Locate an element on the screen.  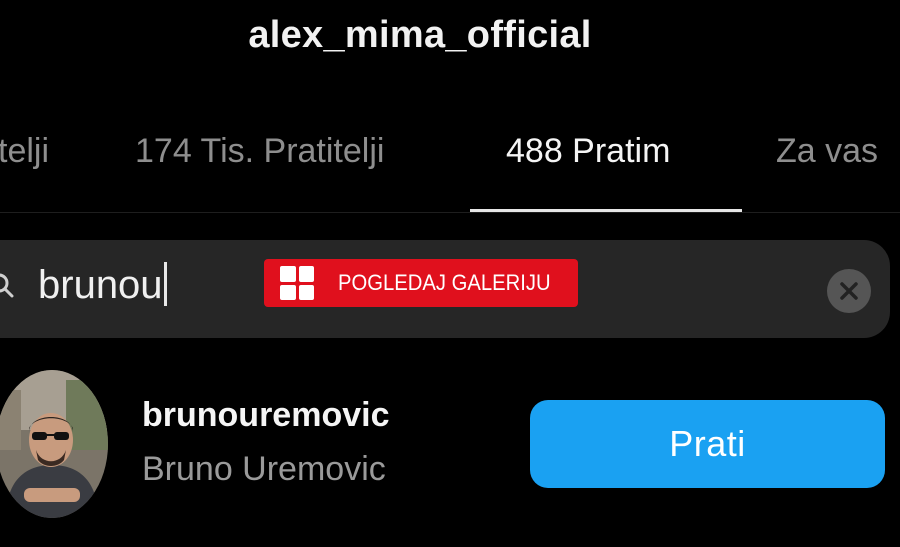
page-title: alex_mima_official is located at coordinates (420, 35).